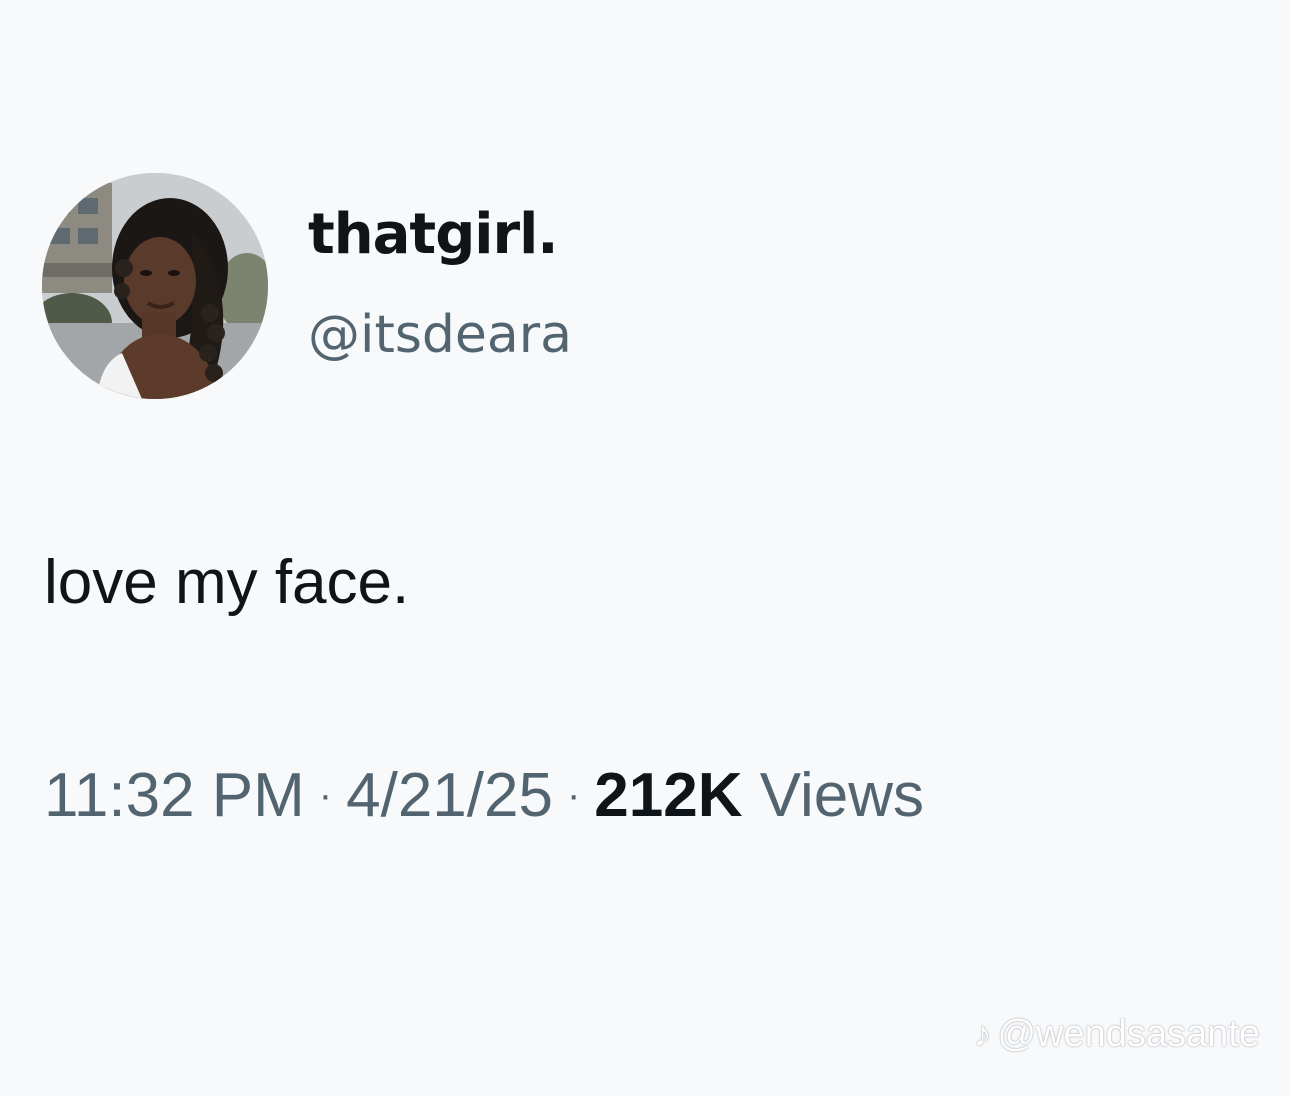 This screenshot has height=1096, width=1290. What do you see at coordinates (174, 795) in the screenshot?
I see `tweet-time: 11:32 PM` at bounding box center [174, 795].